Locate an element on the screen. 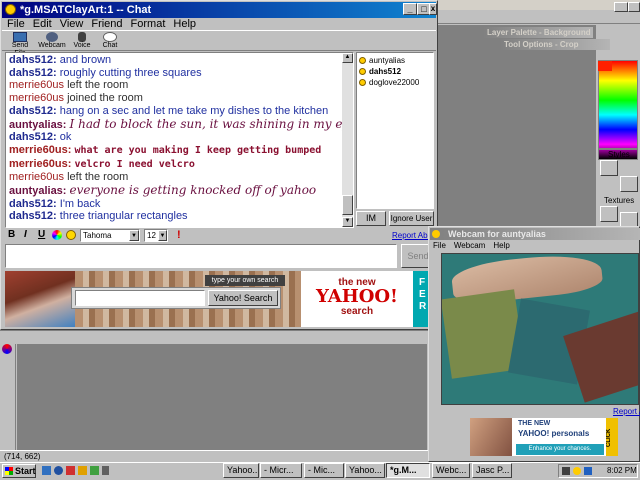 This screenshot has height=480, width=640. menu-edit: Edit is located at coordinates (42, 24).